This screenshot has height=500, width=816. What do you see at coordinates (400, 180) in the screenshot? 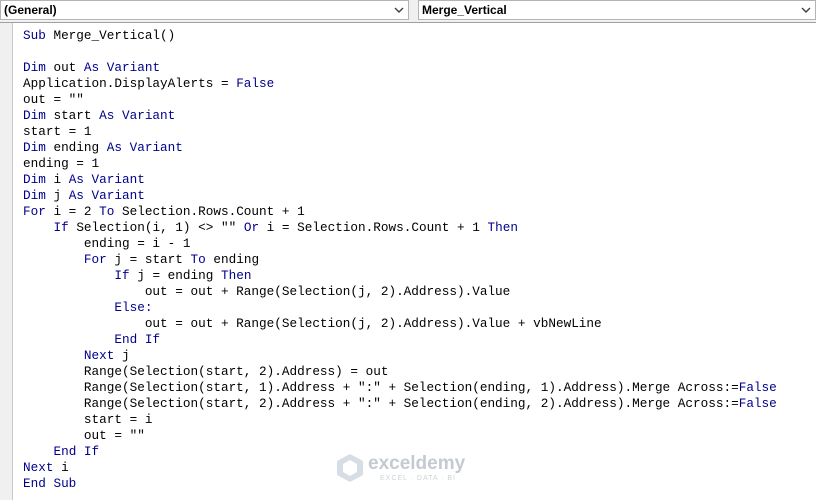
I see `code-line: Dim i As Variant` at bounding box center [400, 180].